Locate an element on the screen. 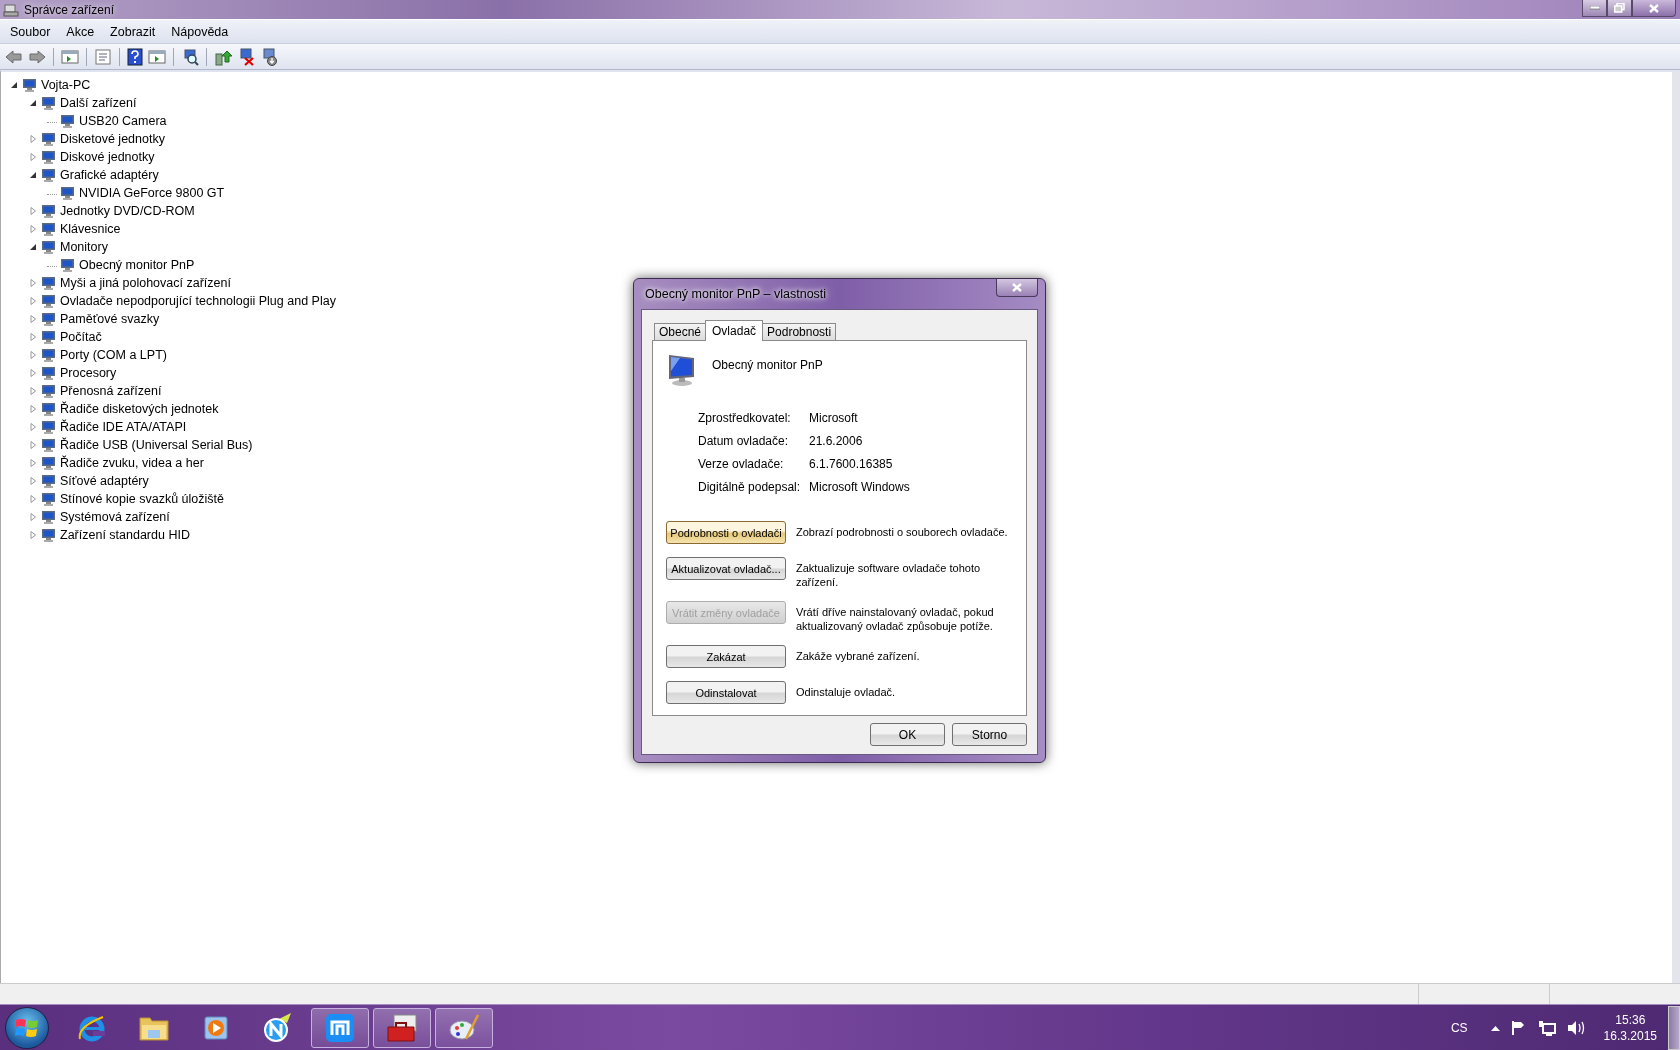 This screenshot has height=1050, width=1680. window-title: Správce zařízení is located at coordinates (69, 9).